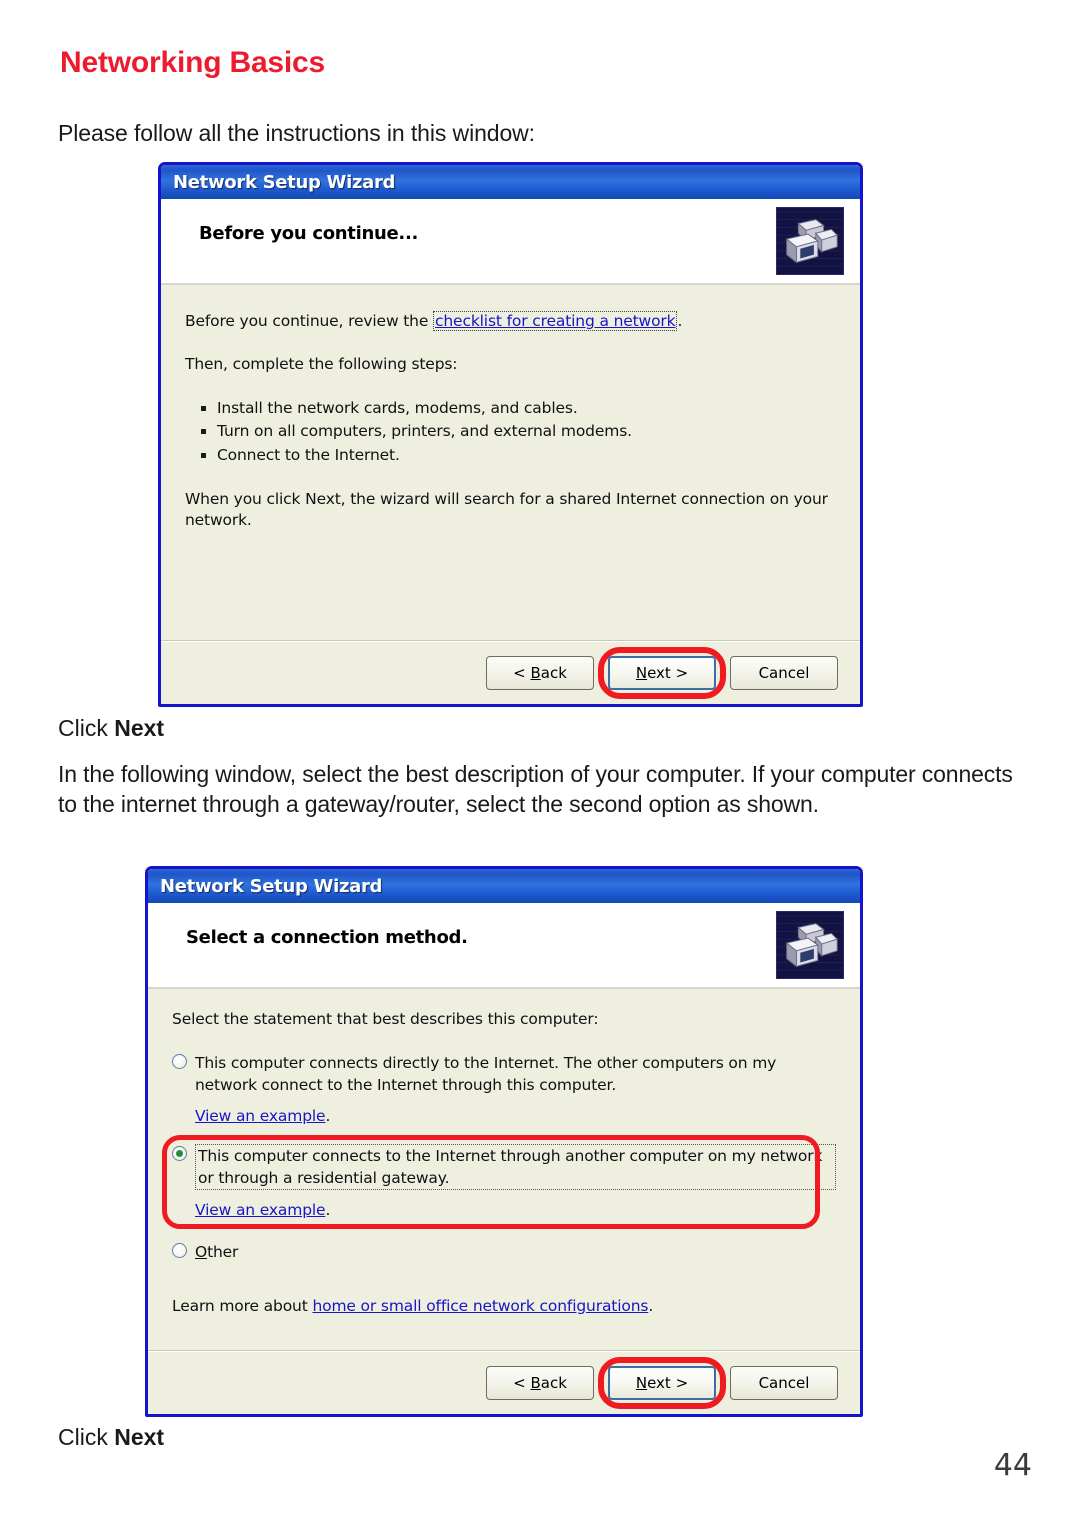  Describe the element at coordinates (651, 1306) in the screenshot. I see `learn-more-suffix: .` at that location.